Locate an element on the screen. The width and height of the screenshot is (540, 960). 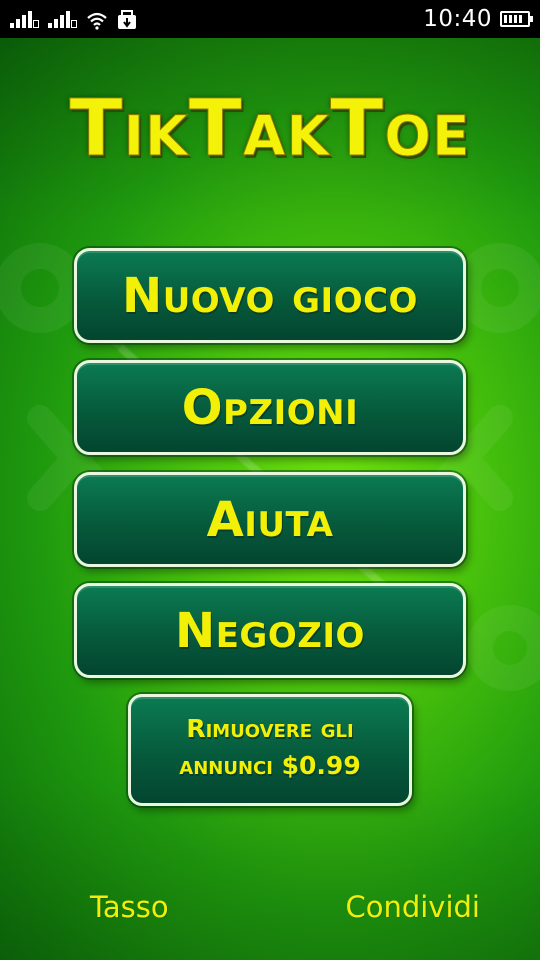
rate-link: Tasso is located at coordinates (129, 907).